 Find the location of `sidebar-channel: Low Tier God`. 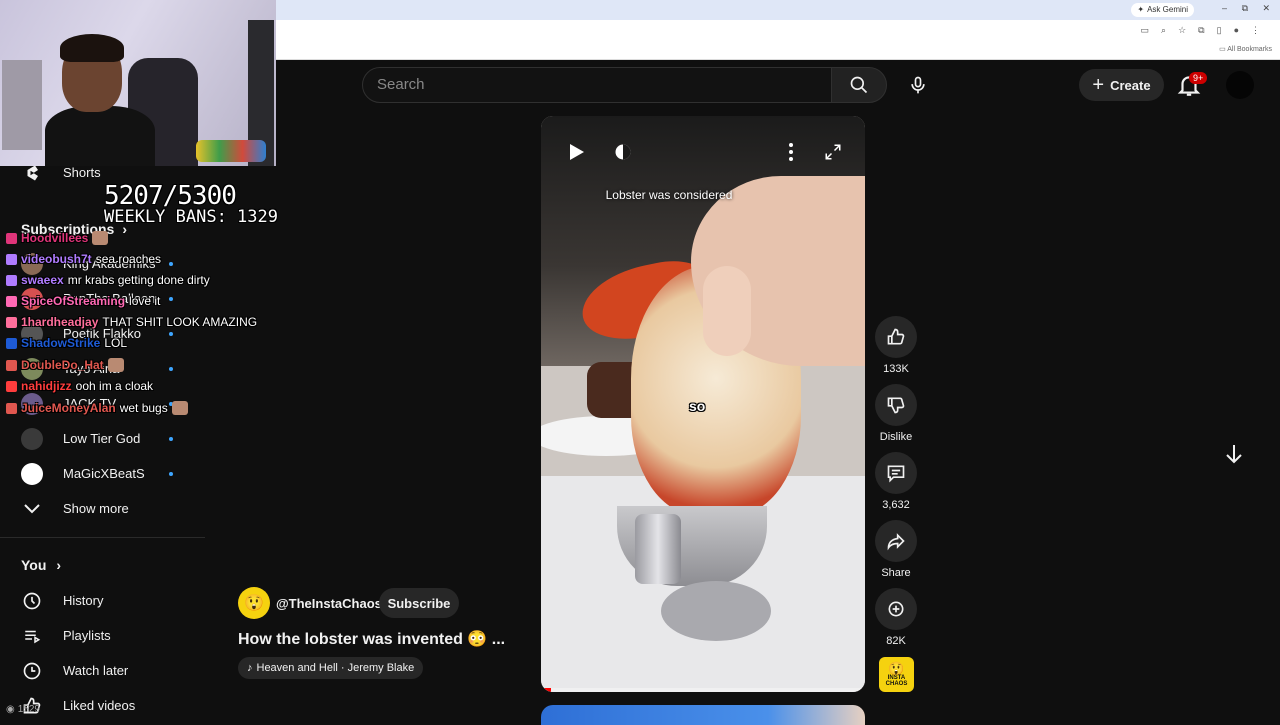

sidebar-channel: Low Tier God is located at coordinates (102, 438).